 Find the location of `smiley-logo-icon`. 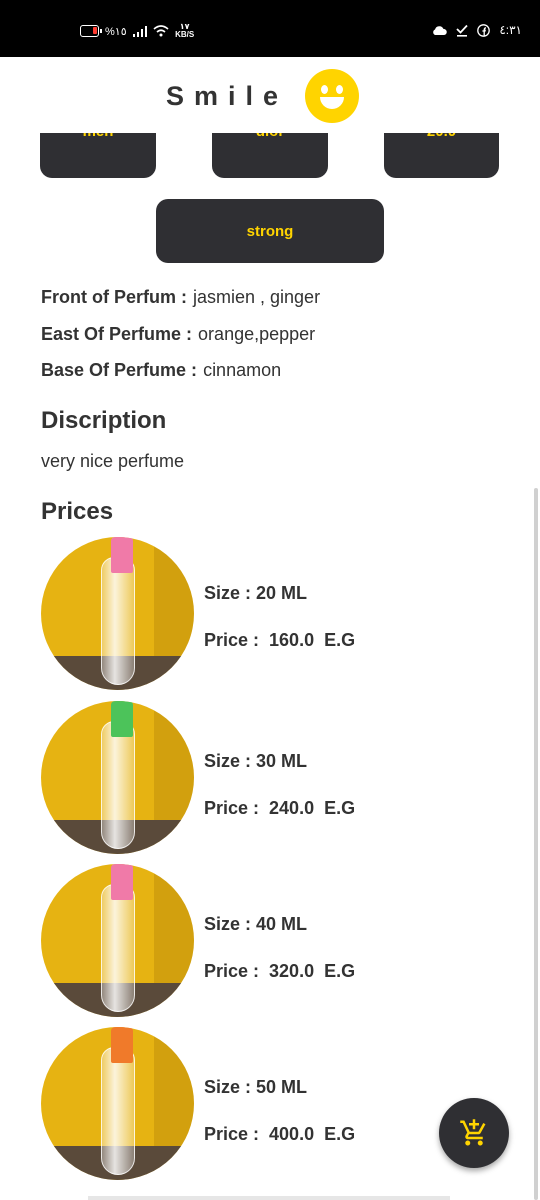

smiley-logo-icon is located at coordinates (332, 96).